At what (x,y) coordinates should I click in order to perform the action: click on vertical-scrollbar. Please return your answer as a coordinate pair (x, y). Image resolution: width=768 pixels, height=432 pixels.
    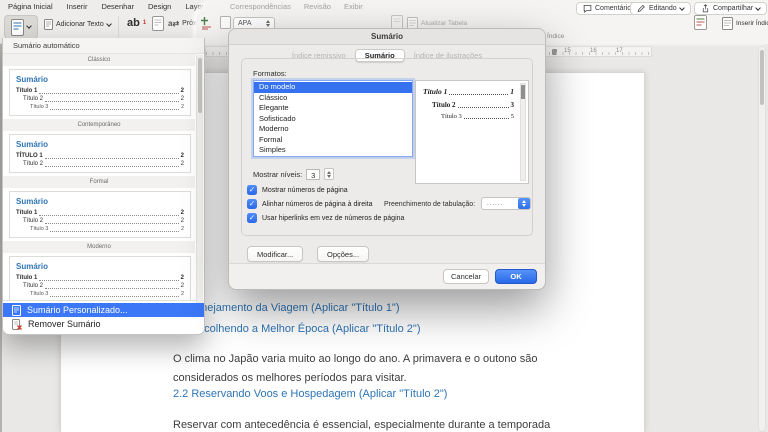
    Looking at the image, I should click on (762, 239).